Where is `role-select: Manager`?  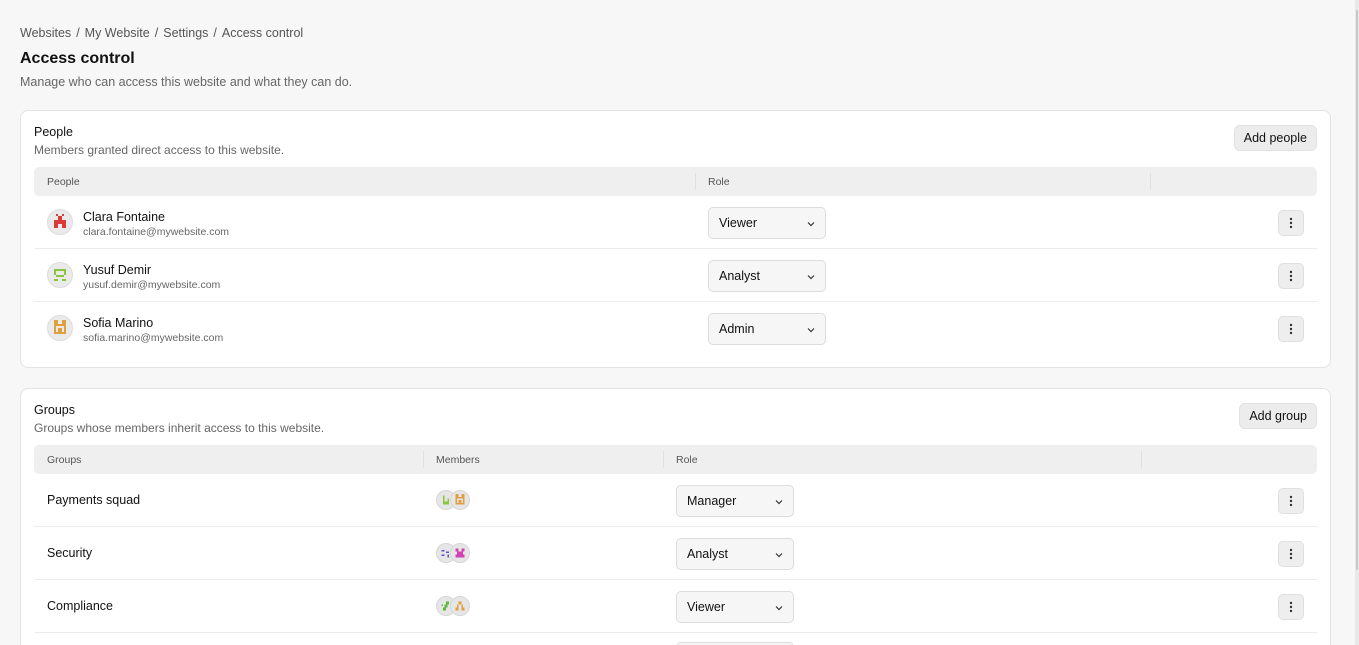
role-select: Manager is located at coordinates (735, 501).